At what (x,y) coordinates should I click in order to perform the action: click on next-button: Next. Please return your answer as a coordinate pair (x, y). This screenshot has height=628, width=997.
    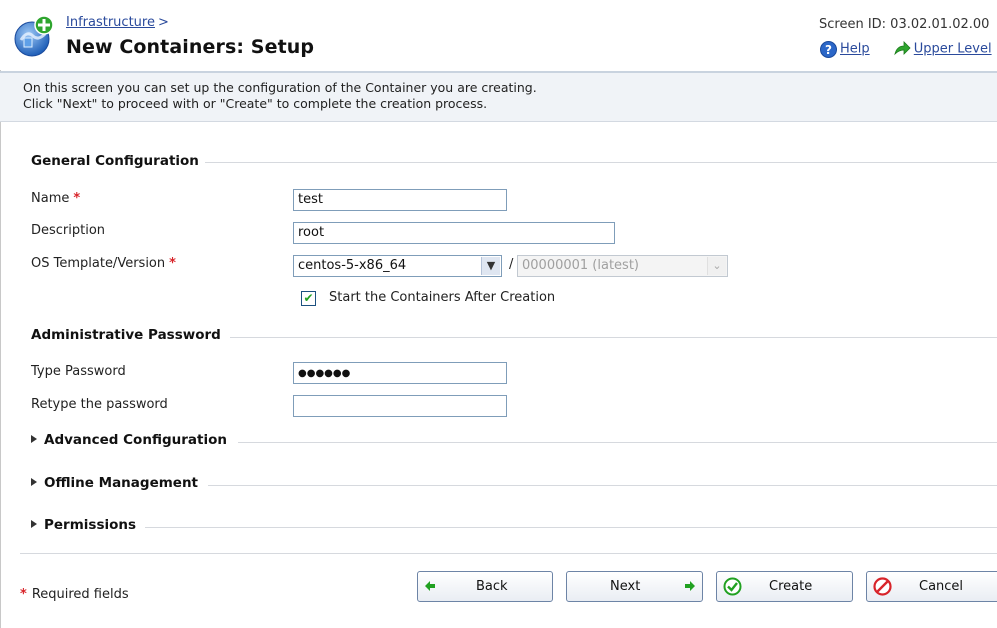
    Looking at the image, I should click on (634, 586).